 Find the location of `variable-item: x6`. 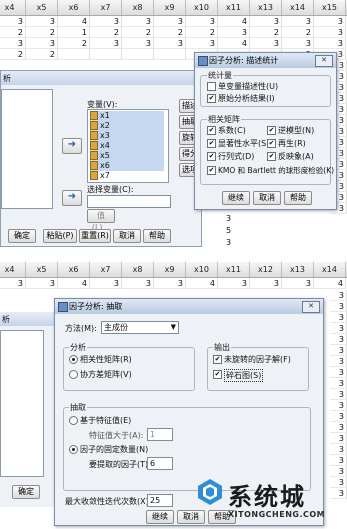

variable-item: x6 is located at coordinates (127, 166).